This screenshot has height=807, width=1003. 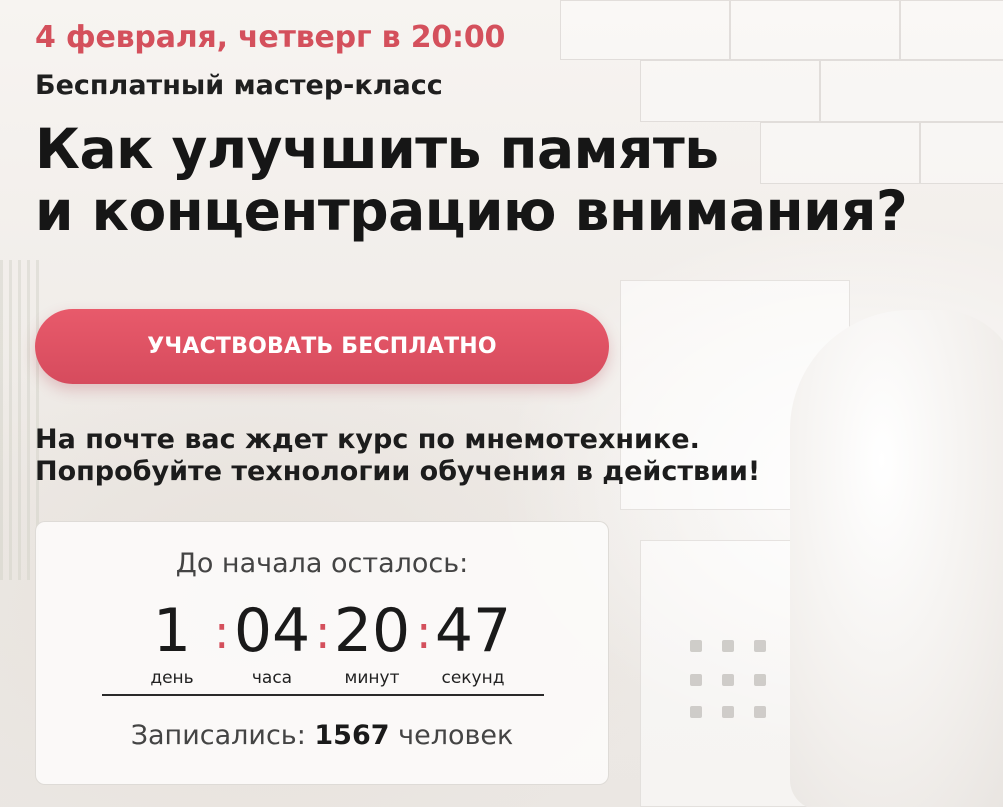 I want to click on signed-up-counter: Записались: 1567 человек, so click(x=322, y=735).